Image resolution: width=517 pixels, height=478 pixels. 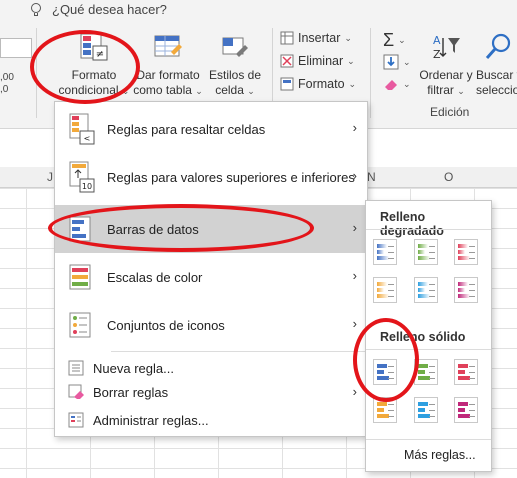 What do you see at coordinates (82, 177) in the screenshot?
I see `top-bottom-rules-icon: 10` at bounding box center [82, 177].